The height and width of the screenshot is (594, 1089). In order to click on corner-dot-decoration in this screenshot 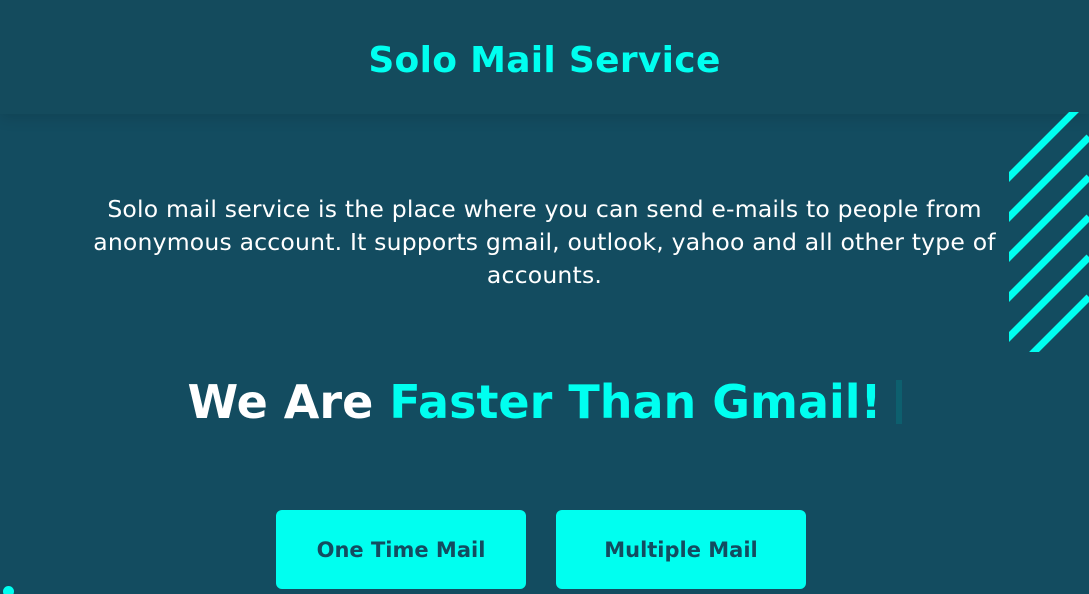, I will do `click(8, 590)`.